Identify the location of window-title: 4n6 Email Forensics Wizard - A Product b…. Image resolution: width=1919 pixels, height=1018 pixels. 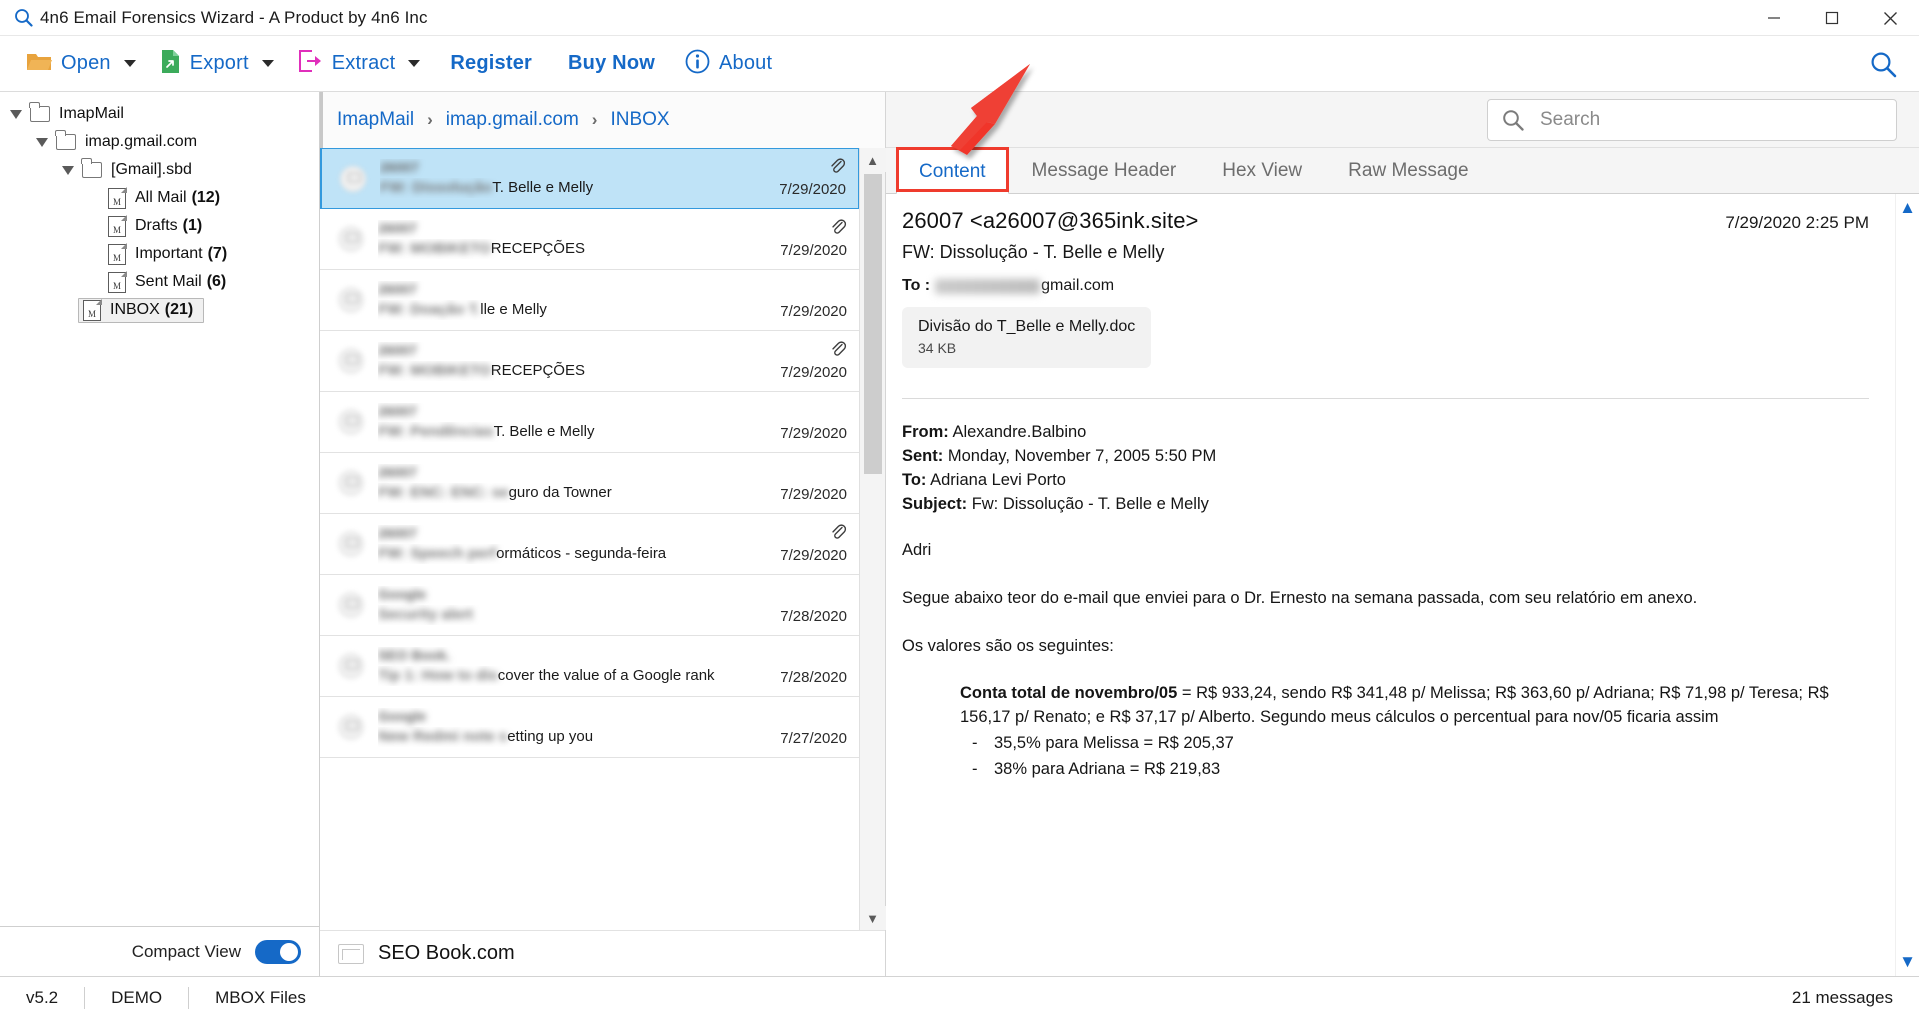
(234, 17).